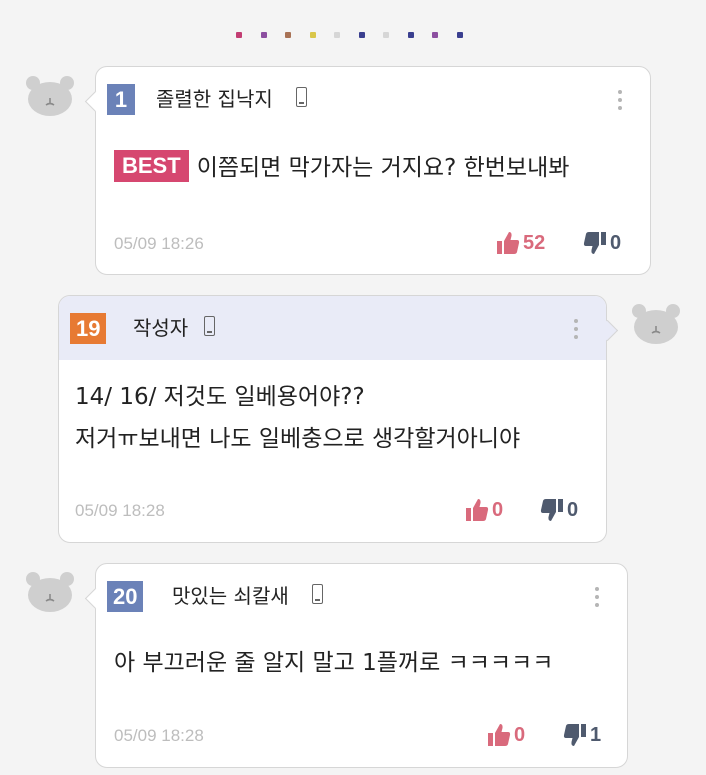 The width and height of the screenshot is (706, 775). What do you see at coordinates (383, 168) in the screenshot?
I see `comment-text: 이쯤되면 막가자는 거지요? 한번보내봐` at bounding box center [383, 168].